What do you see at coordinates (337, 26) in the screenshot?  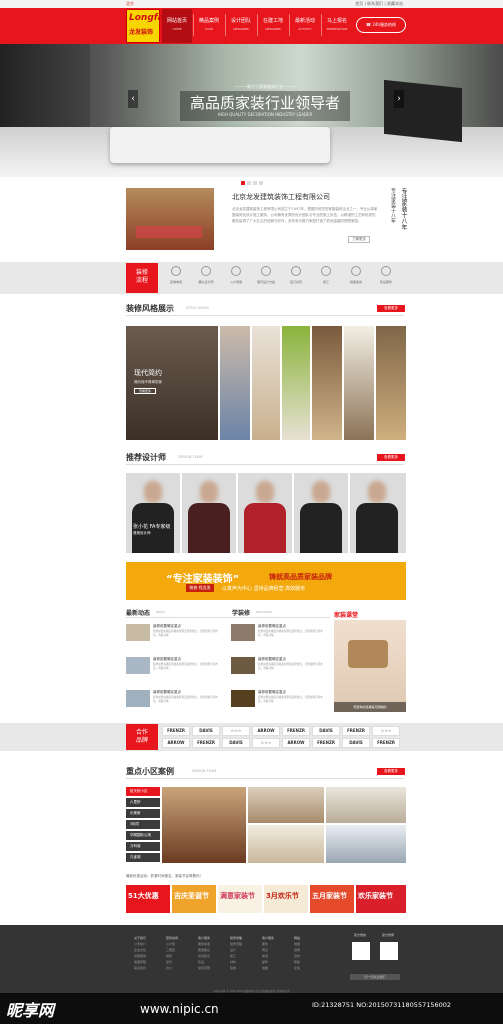 I see `nav-item-reservation: 马上报名 RESERVATION` at bounding box center [337, 26].